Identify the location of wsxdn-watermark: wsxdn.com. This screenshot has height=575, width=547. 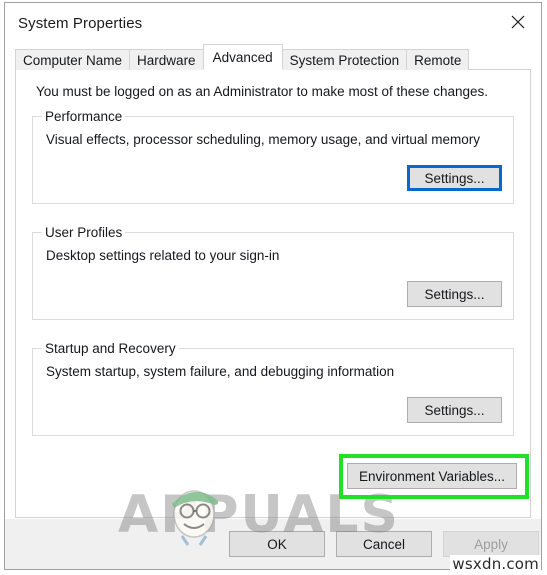
(495, 564).